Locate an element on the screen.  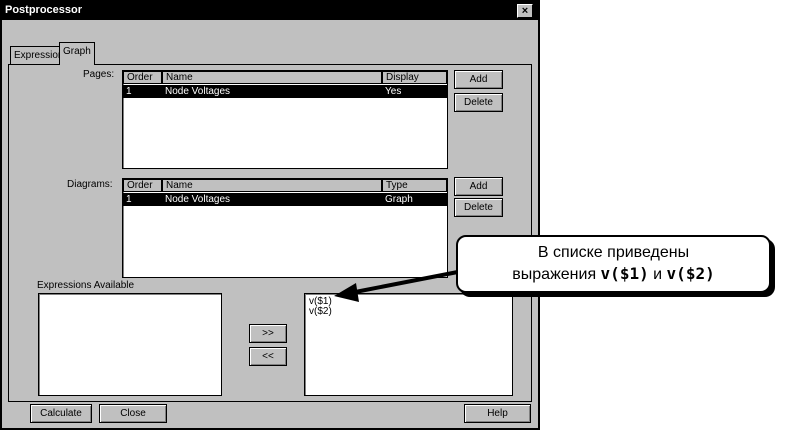
pages-col-display: Display is located at coordinates (414, 77).